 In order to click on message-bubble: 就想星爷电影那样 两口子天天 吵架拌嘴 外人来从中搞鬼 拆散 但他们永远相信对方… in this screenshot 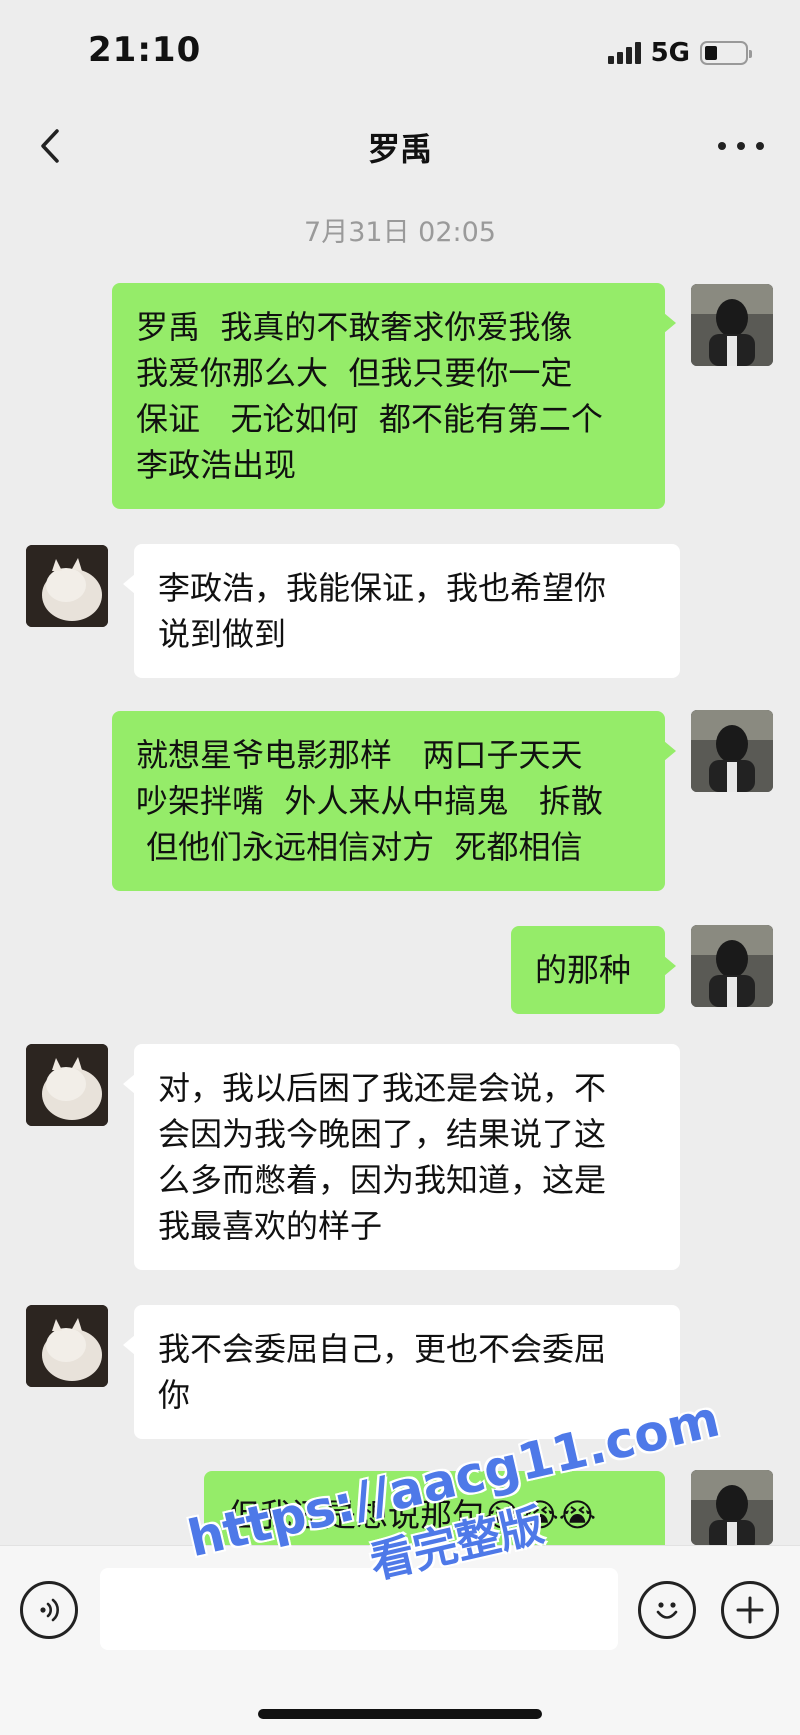, I will do `click(394, 801)`.